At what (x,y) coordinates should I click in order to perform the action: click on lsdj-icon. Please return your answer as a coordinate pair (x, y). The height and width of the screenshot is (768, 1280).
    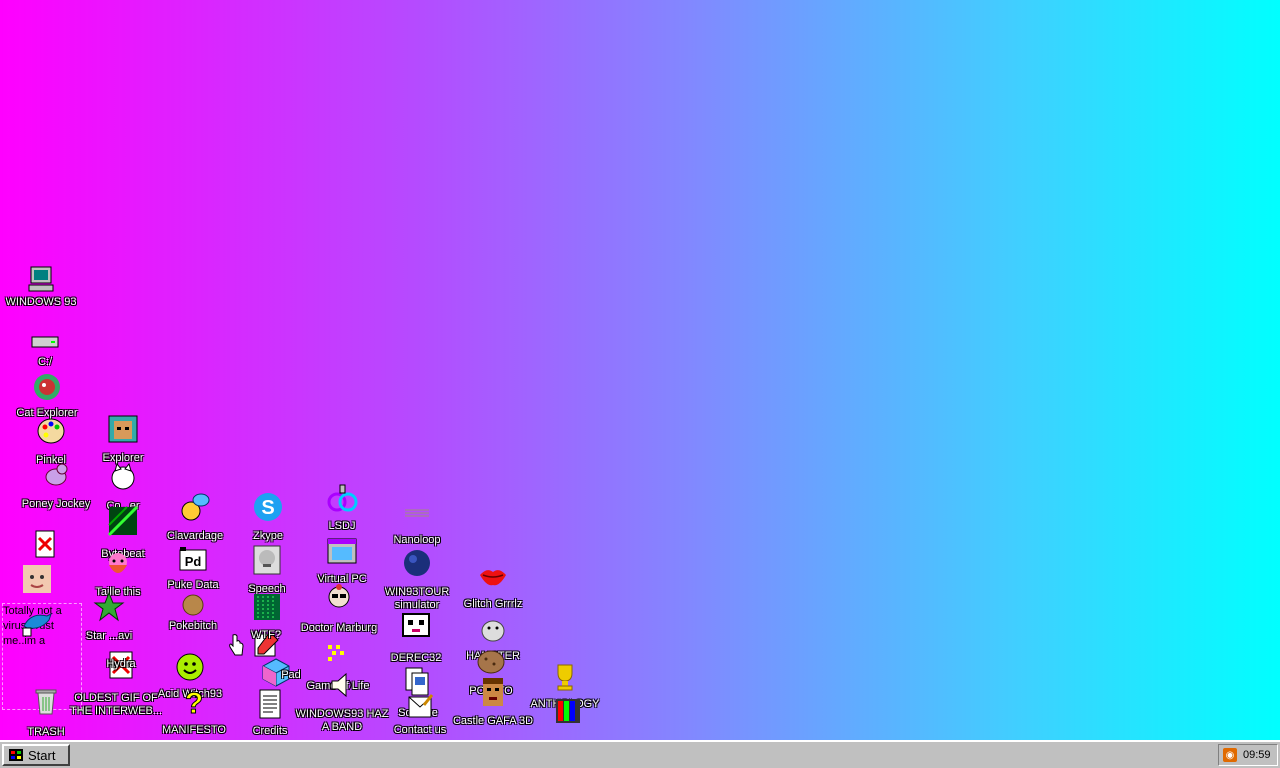
    Looking at the image, I should click on (342, 499).